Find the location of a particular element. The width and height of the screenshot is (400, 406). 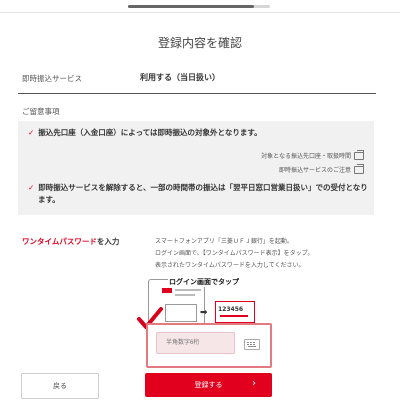

note-item-1: ✓ 振込先口座（入金口座）によっては即時振込の対象外となります。 is located at coordinates (145, 133).